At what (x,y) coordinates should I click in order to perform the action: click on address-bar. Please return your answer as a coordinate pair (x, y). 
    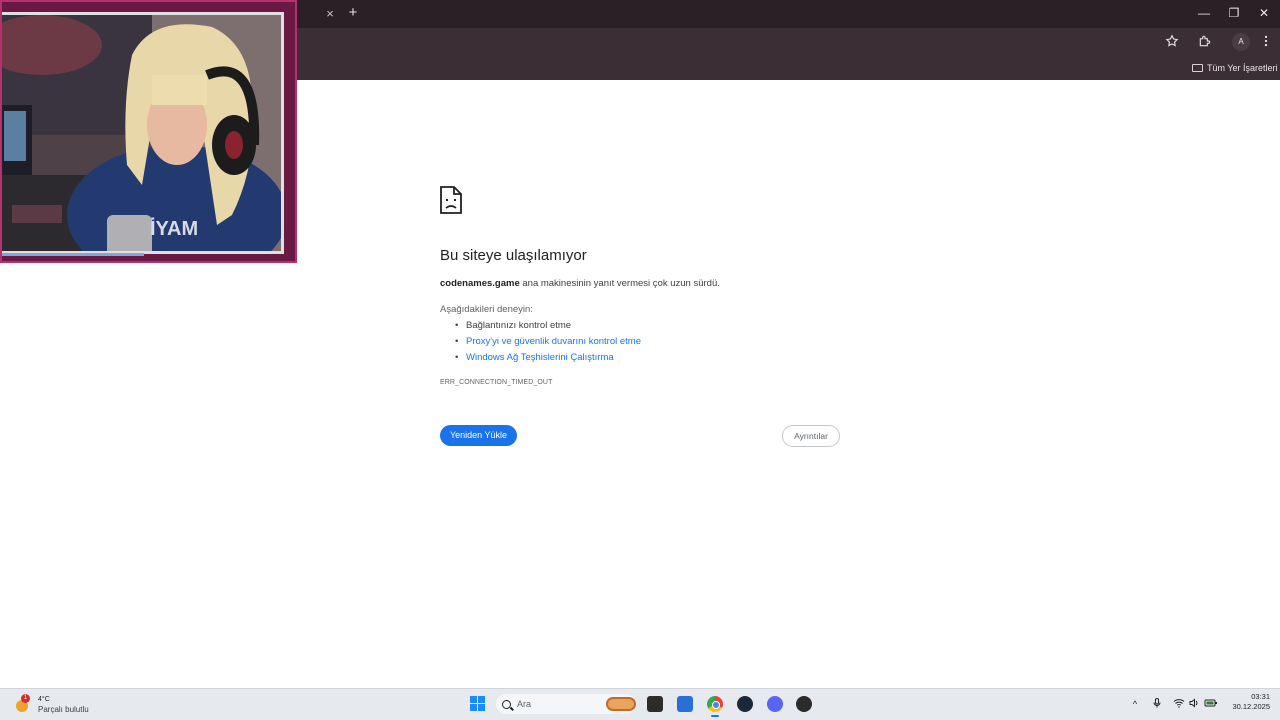
    Looking at the image, I should click on (723, 42).